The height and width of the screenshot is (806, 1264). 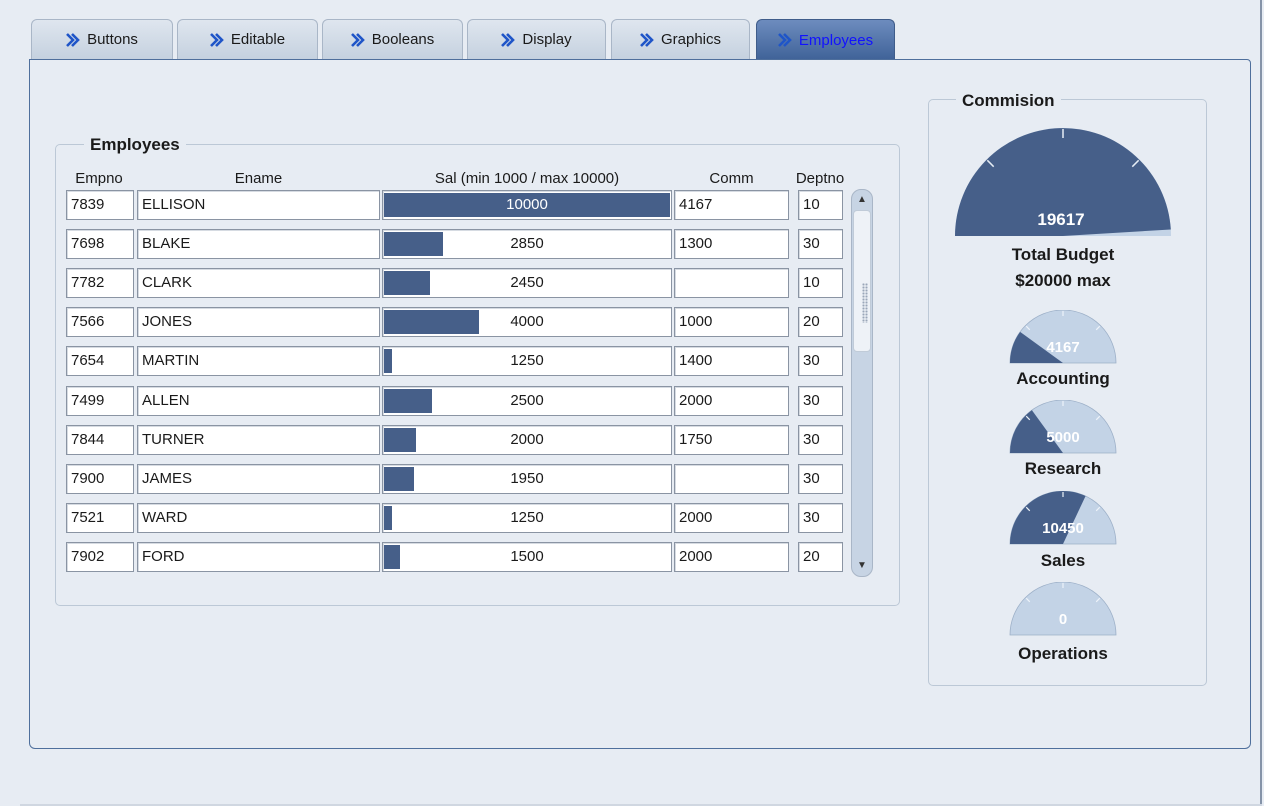 I want to click on tab-label: Buttons, so click(x=112, y=39).